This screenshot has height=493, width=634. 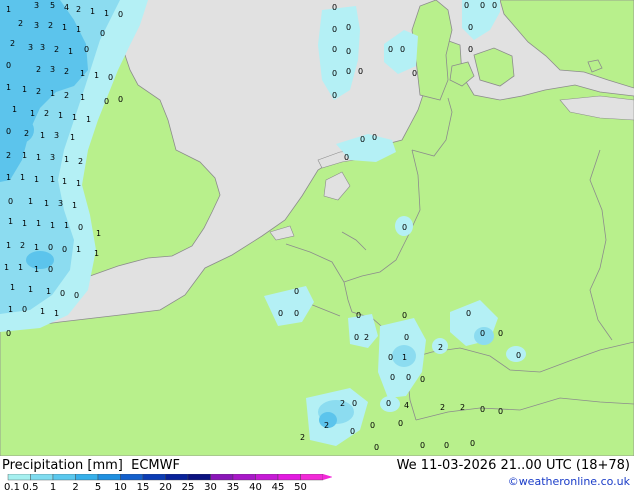 I want to click on legend-label: 35, so click(x=233, y=487).